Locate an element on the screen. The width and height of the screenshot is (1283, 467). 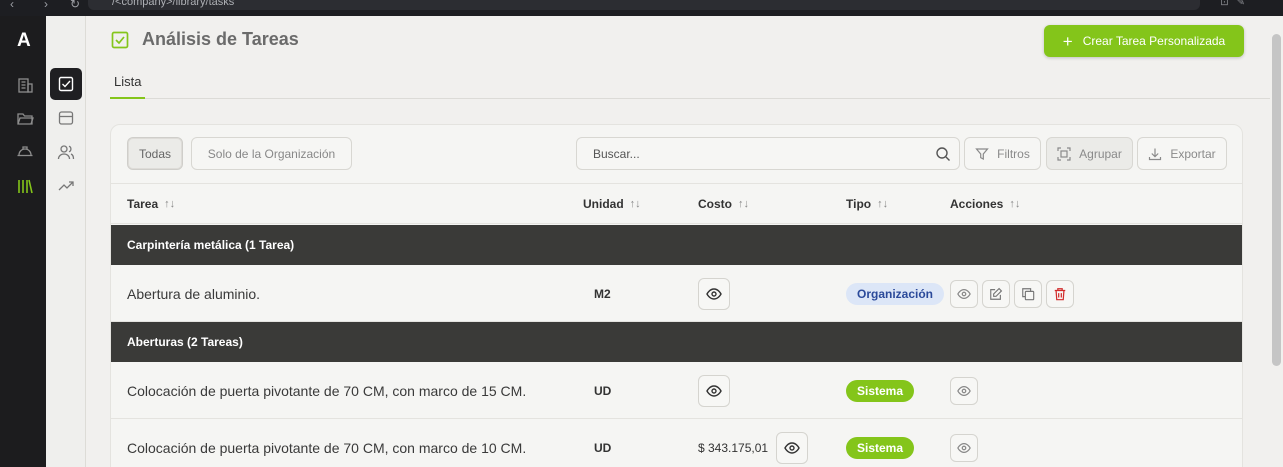
hard-hat-icon is located at coordinates (25, 152).